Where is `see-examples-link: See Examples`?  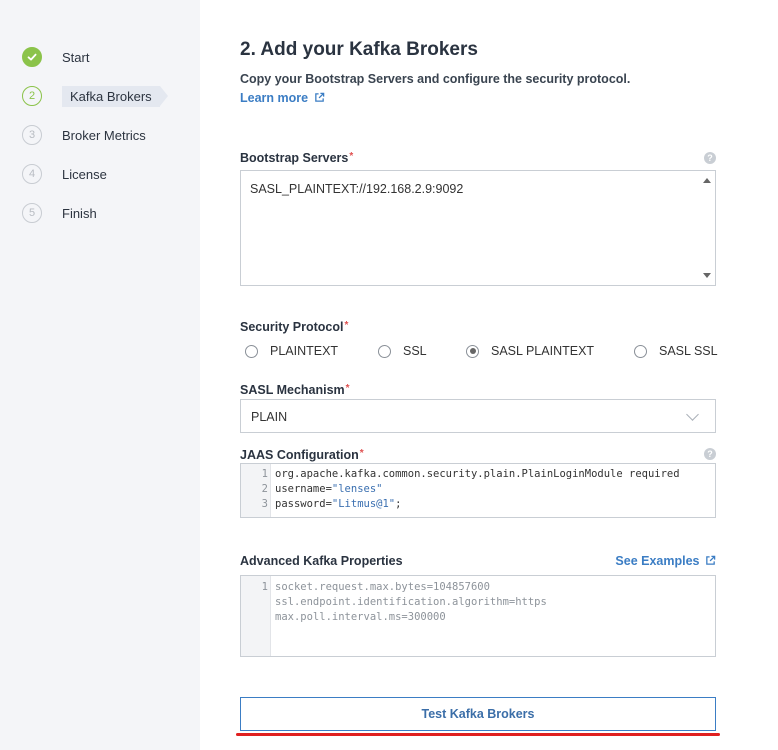 see-examples-link: See Examples is located at coordinates (665, 561).